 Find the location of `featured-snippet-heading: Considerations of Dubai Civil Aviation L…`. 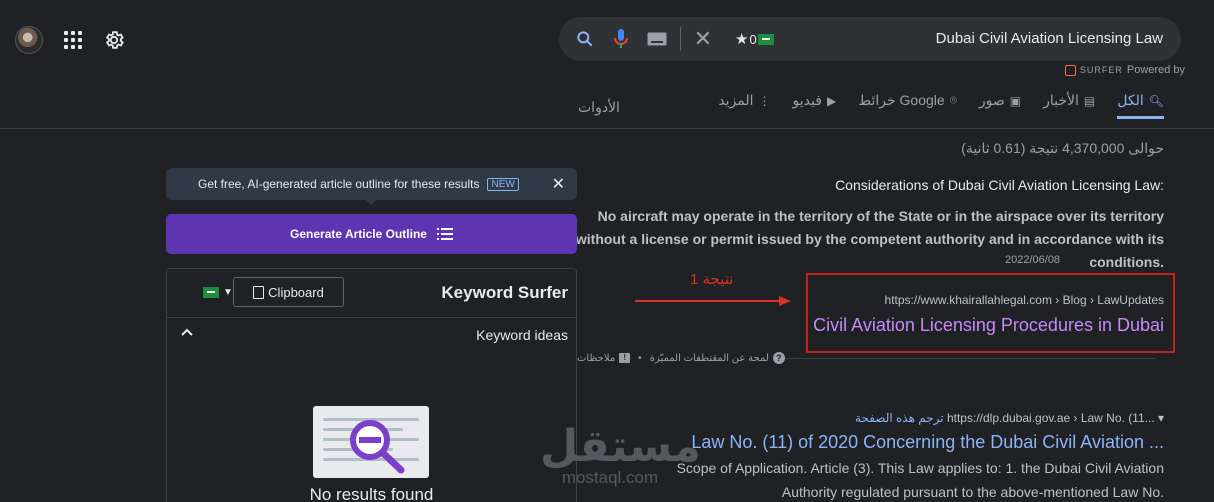

featured-snippet-heading: Considerations of Dubai Civil Aviation L… is located at coordinates (999, 185).